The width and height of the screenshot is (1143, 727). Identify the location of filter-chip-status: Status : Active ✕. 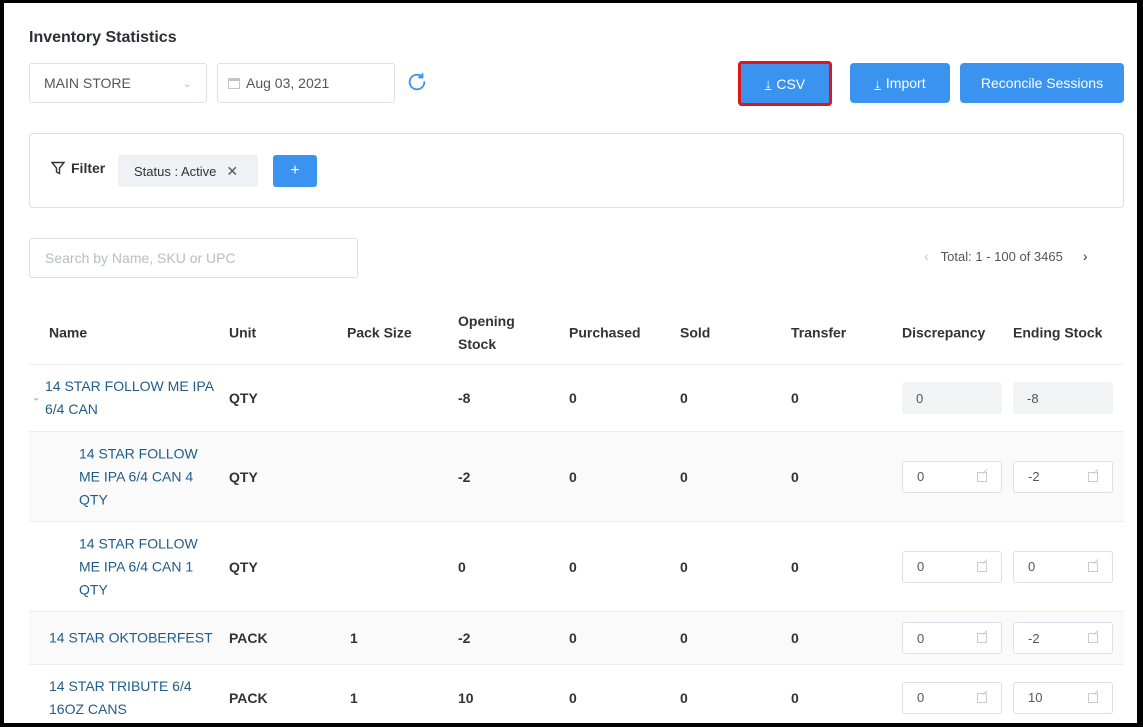
(188, 171).